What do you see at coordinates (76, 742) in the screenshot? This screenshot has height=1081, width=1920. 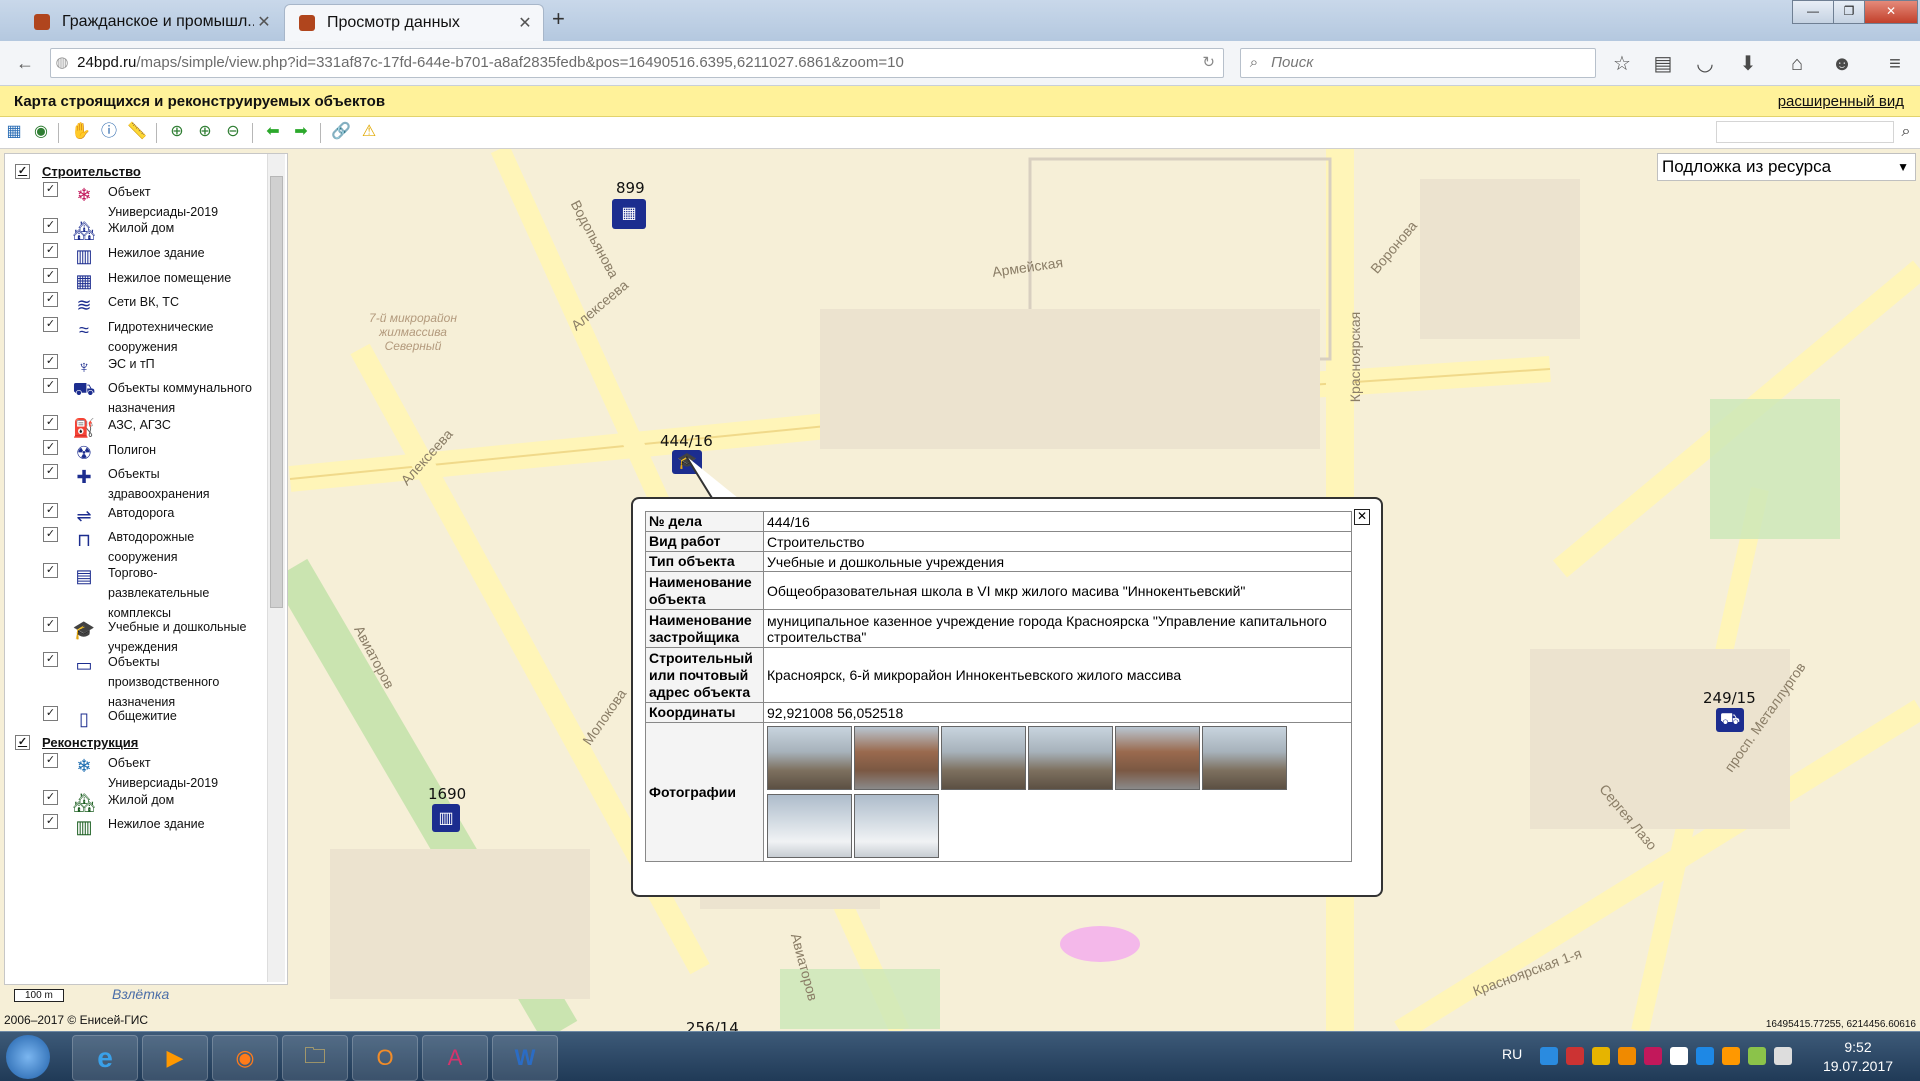 I see `layer-group-reconstruction: ✓ Реконструкция` at bounding box center [76, 742].